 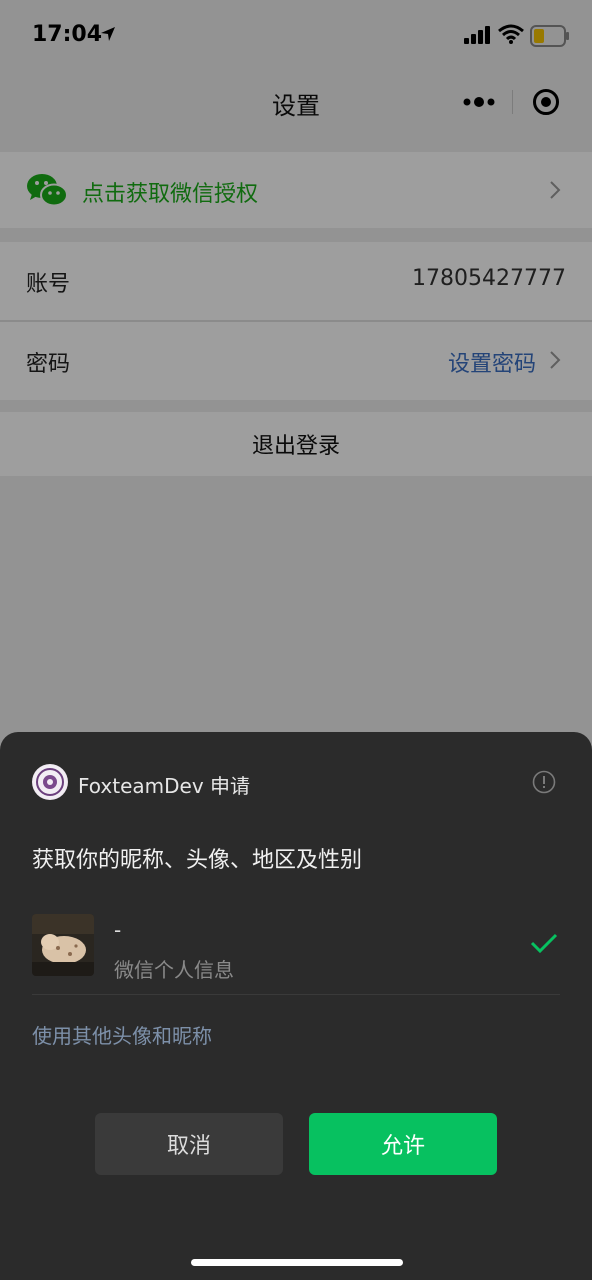 I want to click on home-indicator, so click(x=297, y=1262).